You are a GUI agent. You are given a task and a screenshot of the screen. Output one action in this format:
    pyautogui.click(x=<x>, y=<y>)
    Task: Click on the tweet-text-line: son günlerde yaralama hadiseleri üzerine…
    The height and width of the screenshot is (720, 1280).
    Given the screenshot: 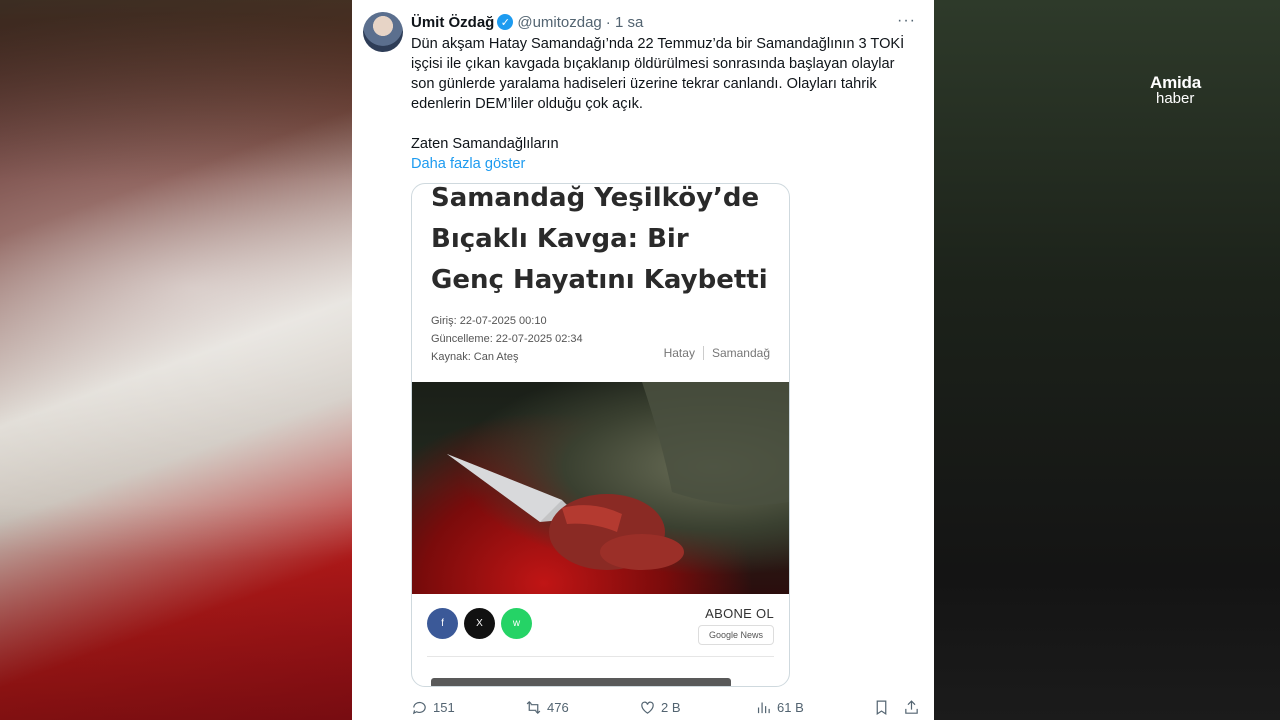 What is the action you would take?
    pyautogui.click(x=644, y=84)
    